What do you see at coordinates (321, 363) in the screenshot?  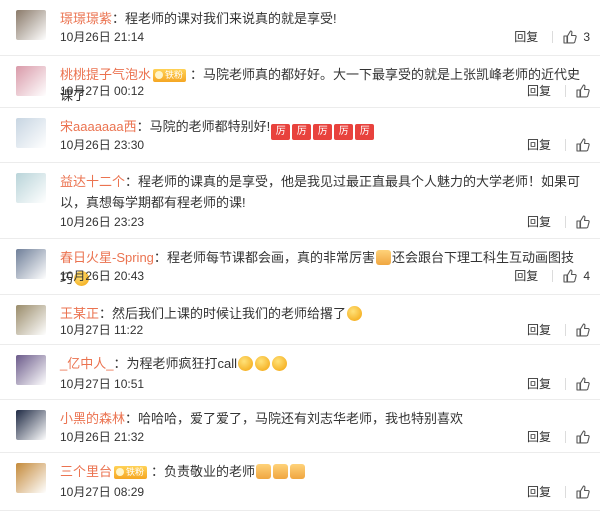 I see `comment-body: _亿中人_：为程老师疯狂打call` at bounding box center [321, 363].